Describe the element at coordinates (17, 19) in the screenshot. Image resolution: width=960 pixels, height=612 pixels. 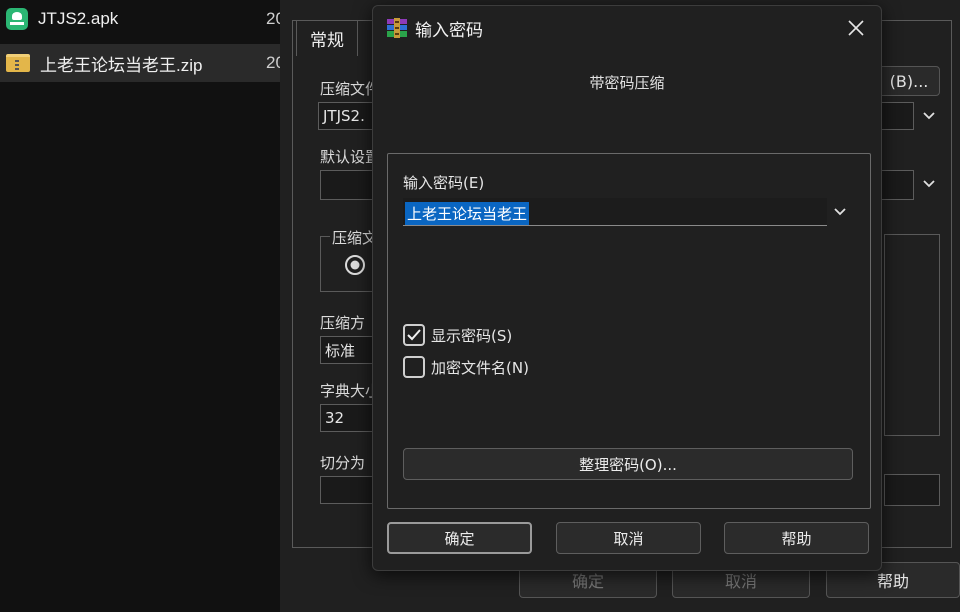
I see `apk-file-icon` at that location.